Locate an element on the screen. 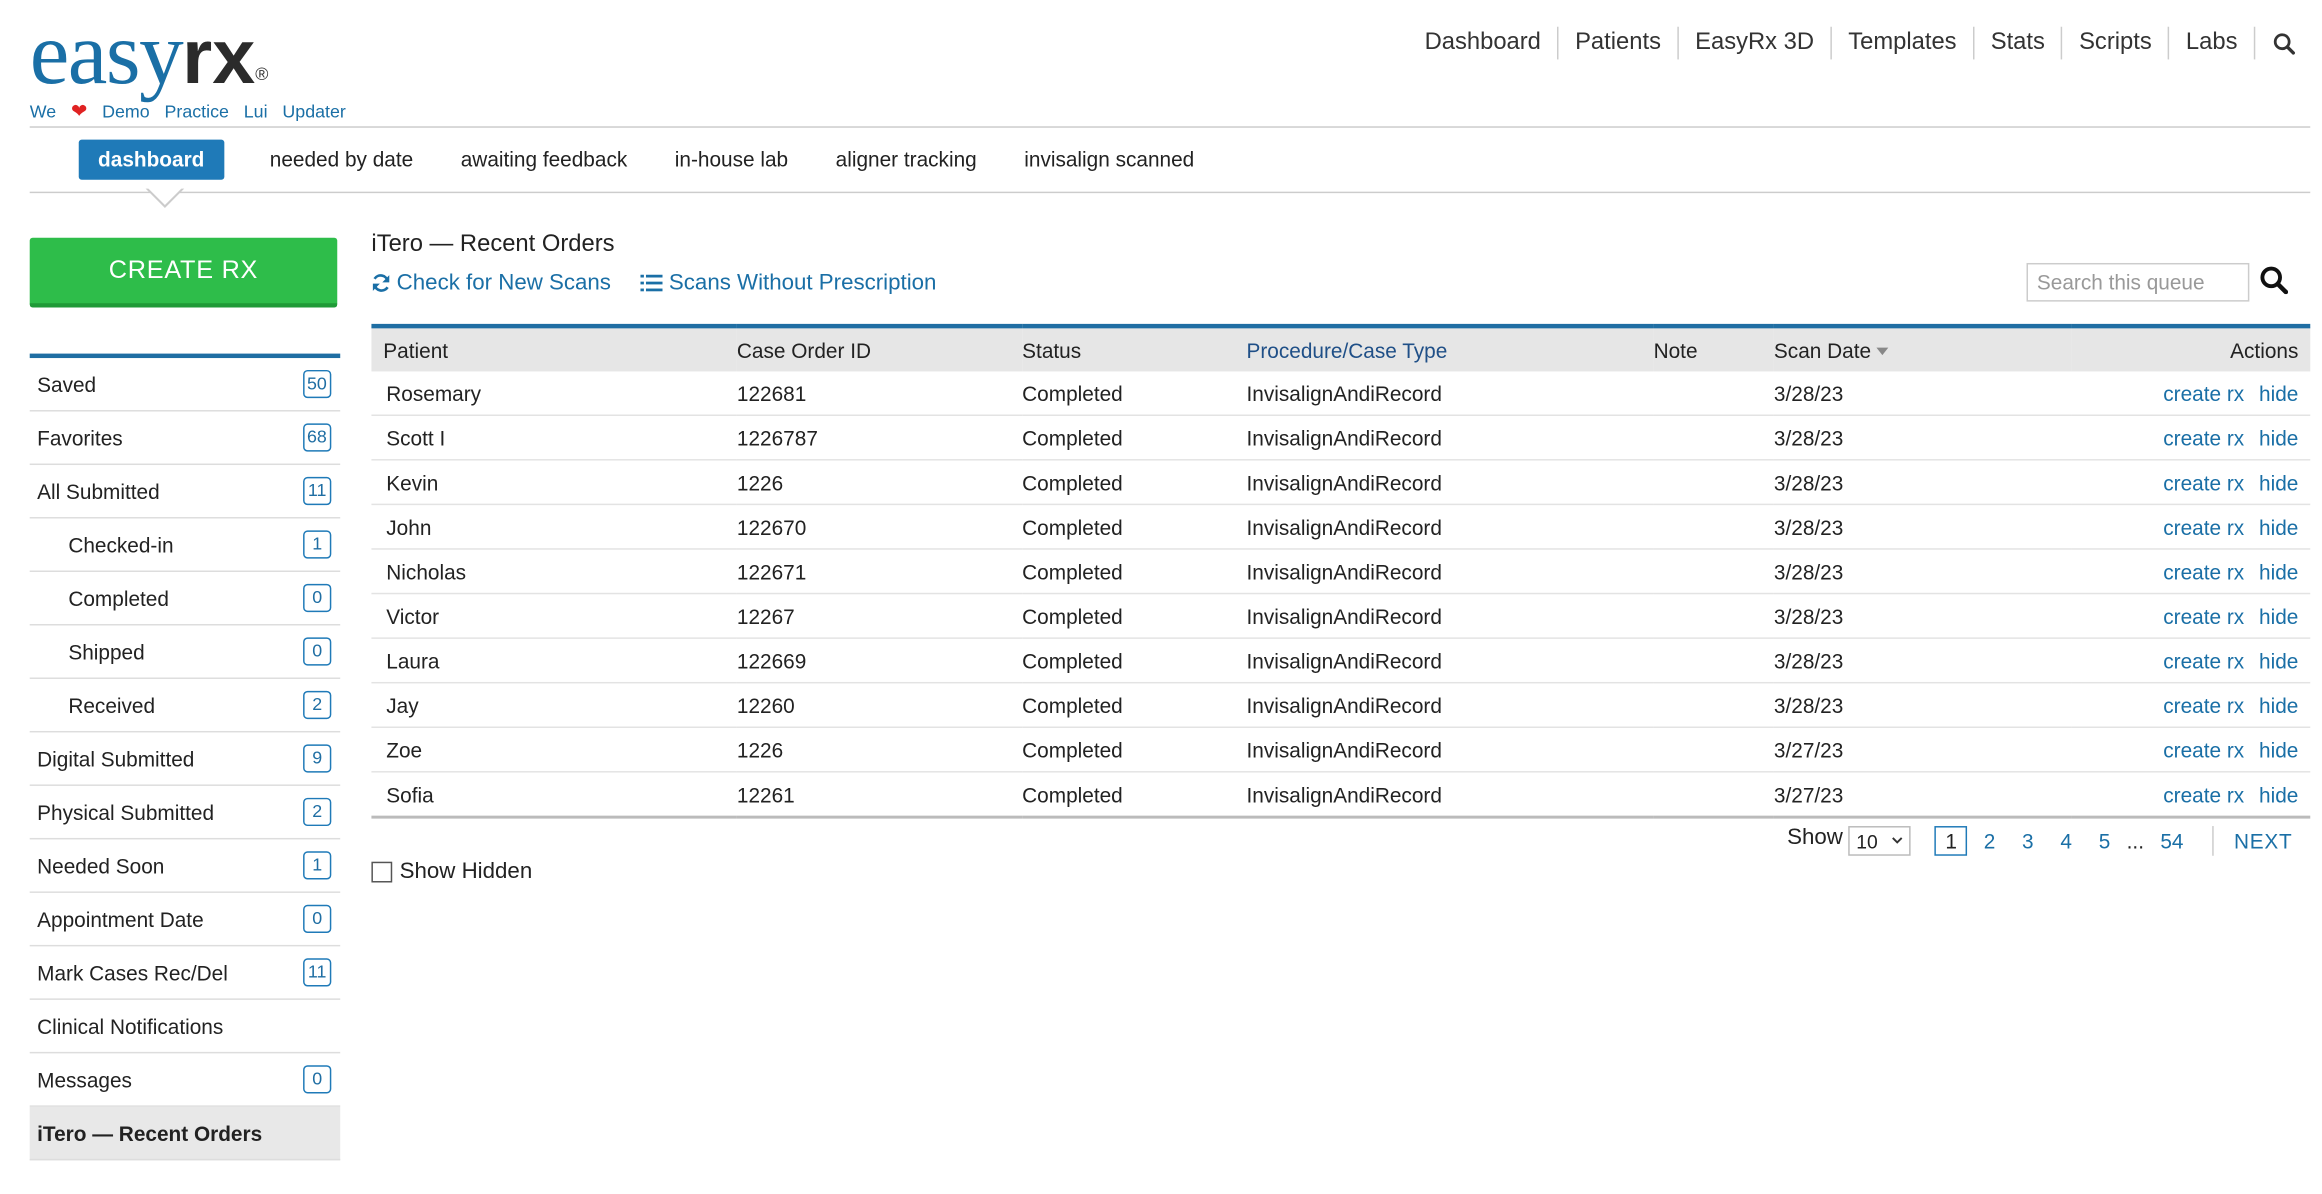 The width and height of the screenshot is (2322, 1194). page-2: 2 is located at coordinates (1989, 841).